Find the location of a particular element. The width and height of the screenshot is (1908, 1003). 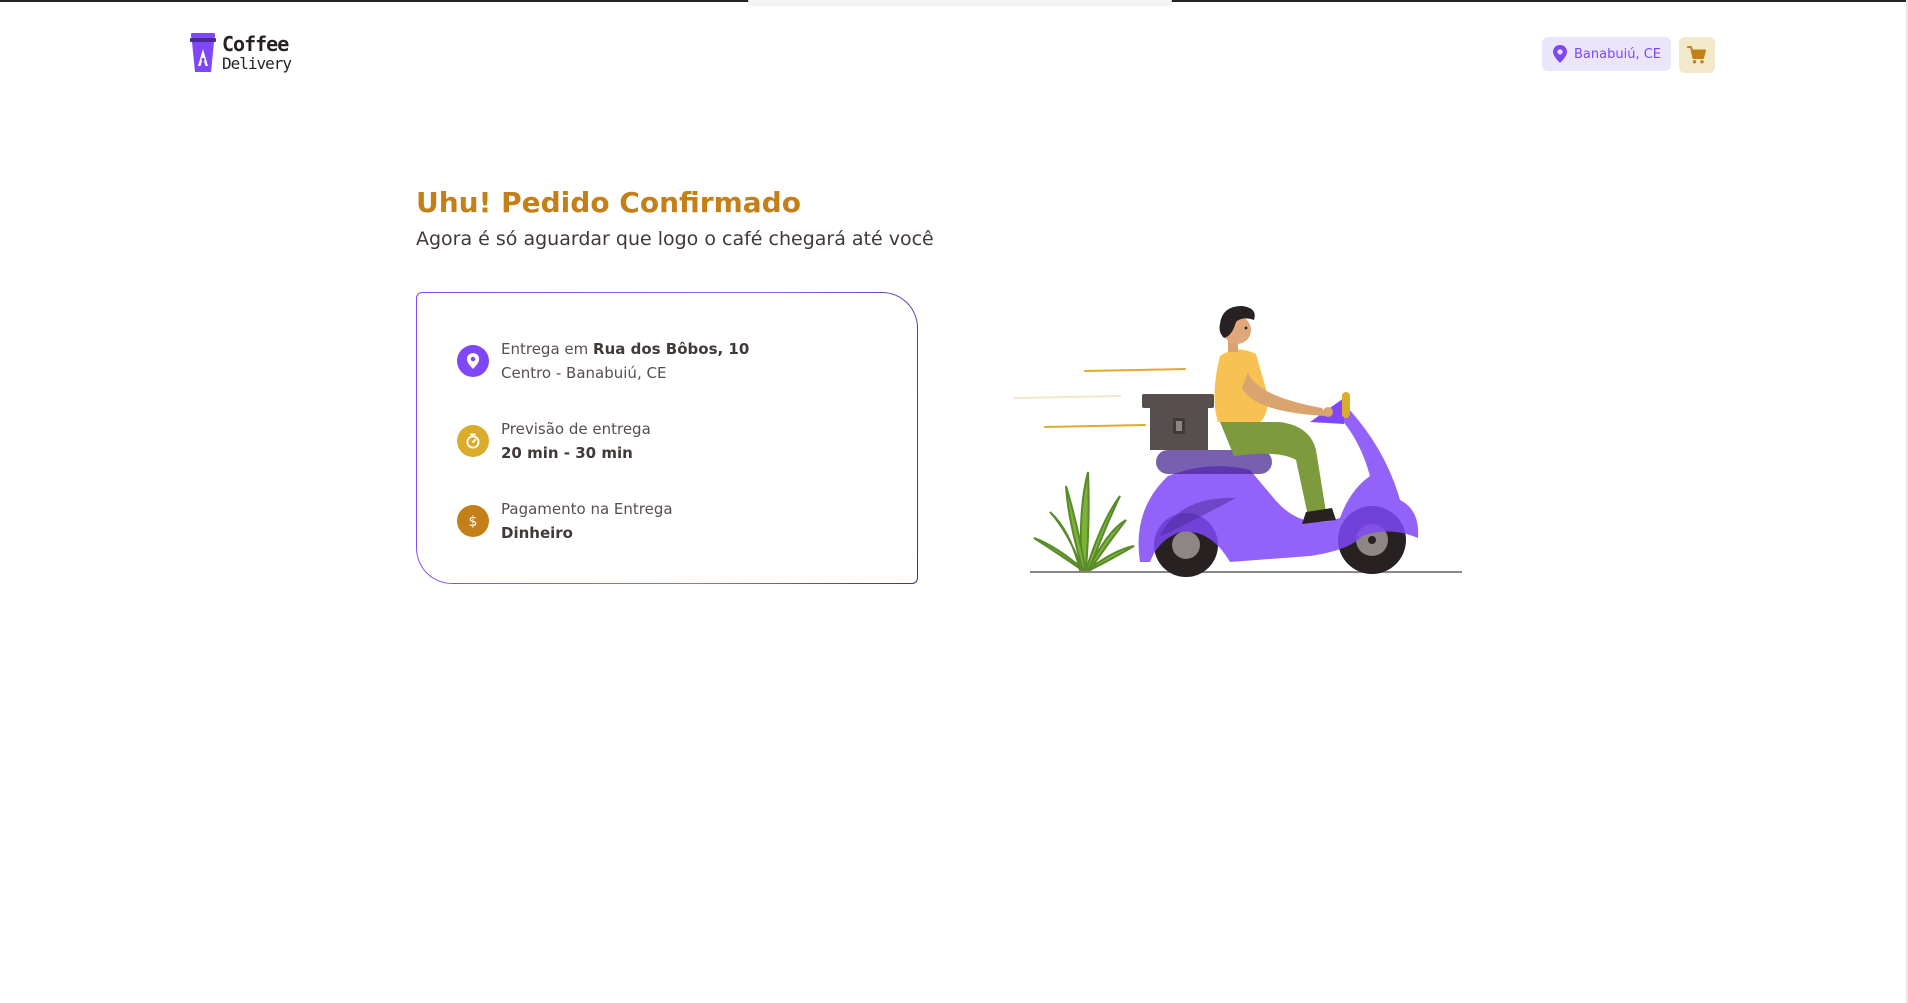

browser-overlay-tab is located at coordinates (960, 2).